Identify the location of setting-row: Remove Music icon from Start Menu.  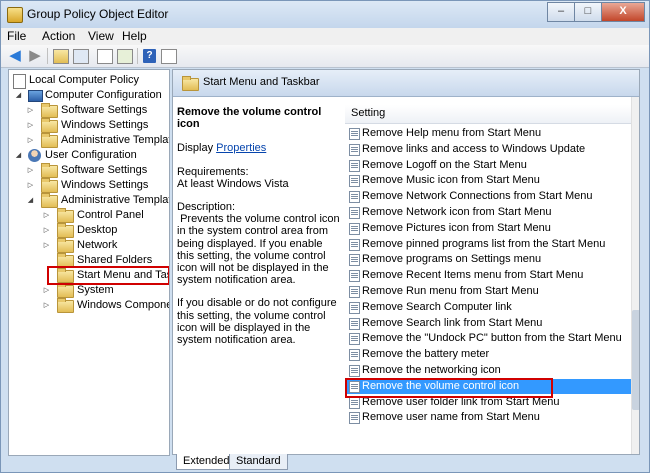
(488, 180).